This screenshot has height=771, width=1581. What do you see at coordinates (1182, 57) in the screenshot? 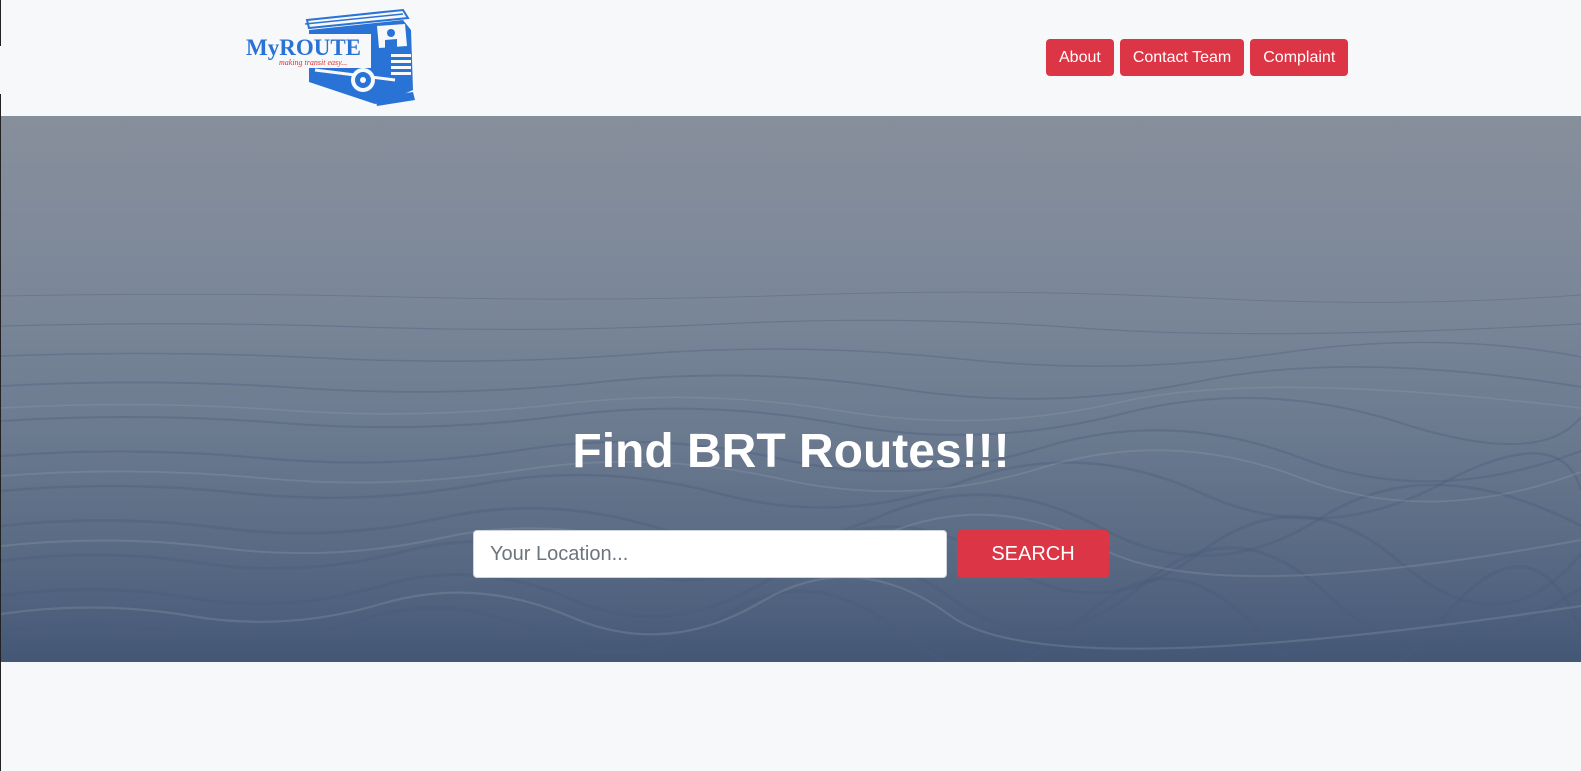
I see `nav-contact-team-button: Contact Team` at bounding box center [1182, 57].